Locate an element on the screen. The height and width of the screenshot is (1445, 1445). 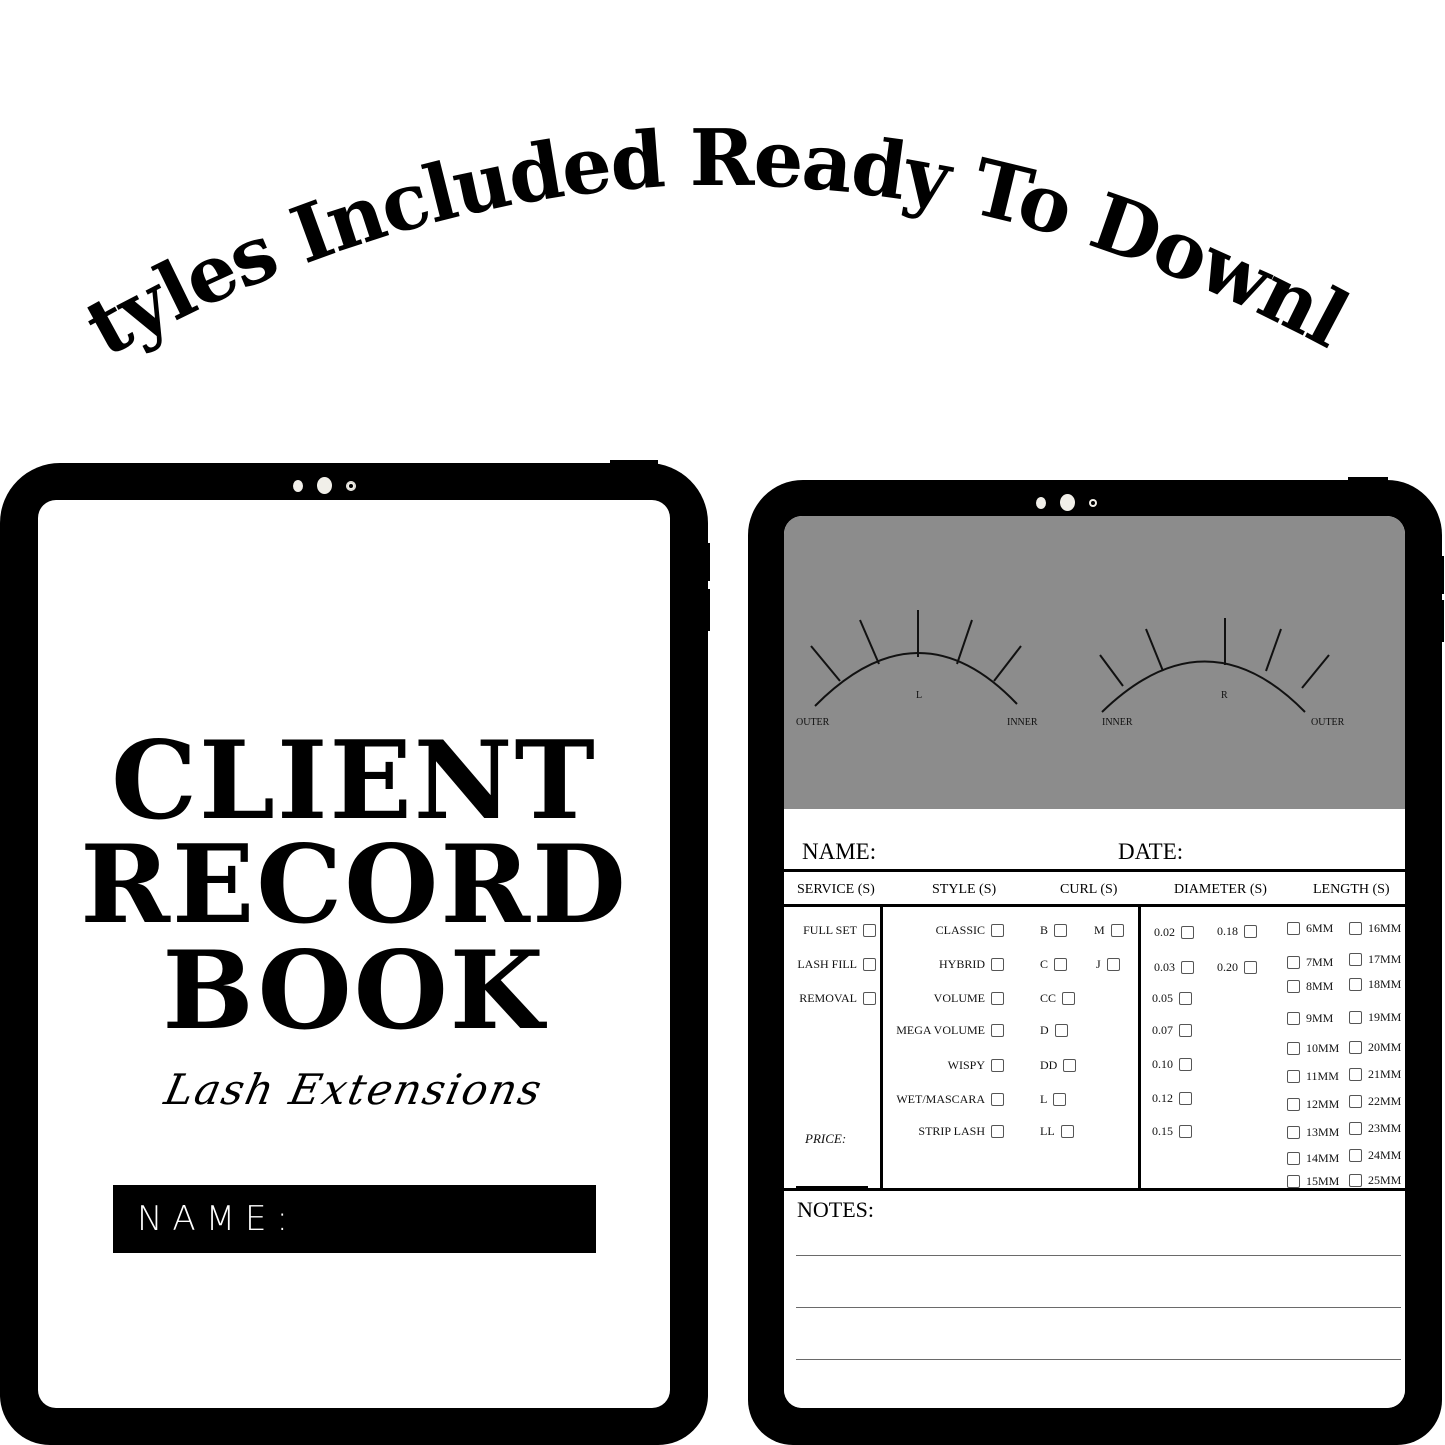
diameter-option: 0.07 is located at coordinates (1172, 1030).